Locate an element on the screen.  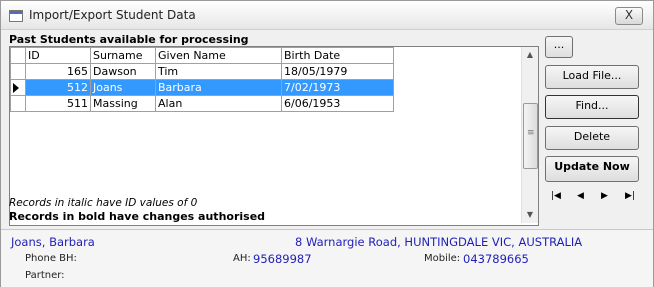
partner-label: Partner: is located at coordinates (45, 275).